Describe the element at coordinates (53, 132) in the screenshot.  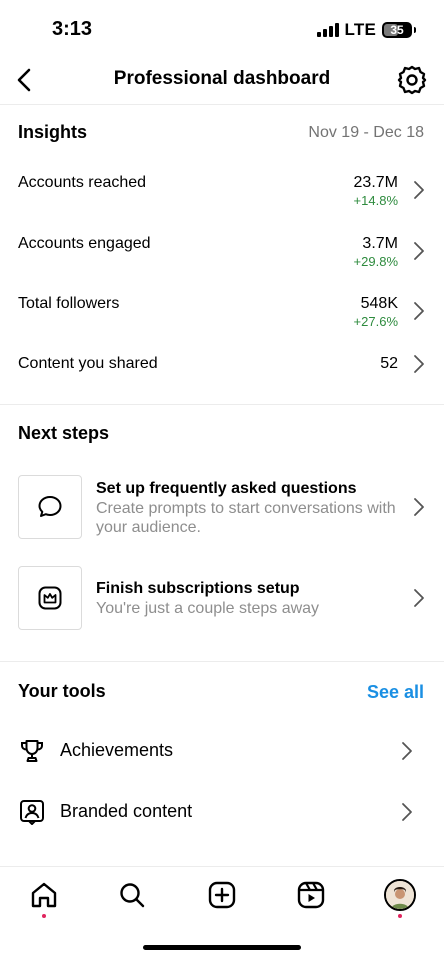
I see `insights-title: Insights` at that location.